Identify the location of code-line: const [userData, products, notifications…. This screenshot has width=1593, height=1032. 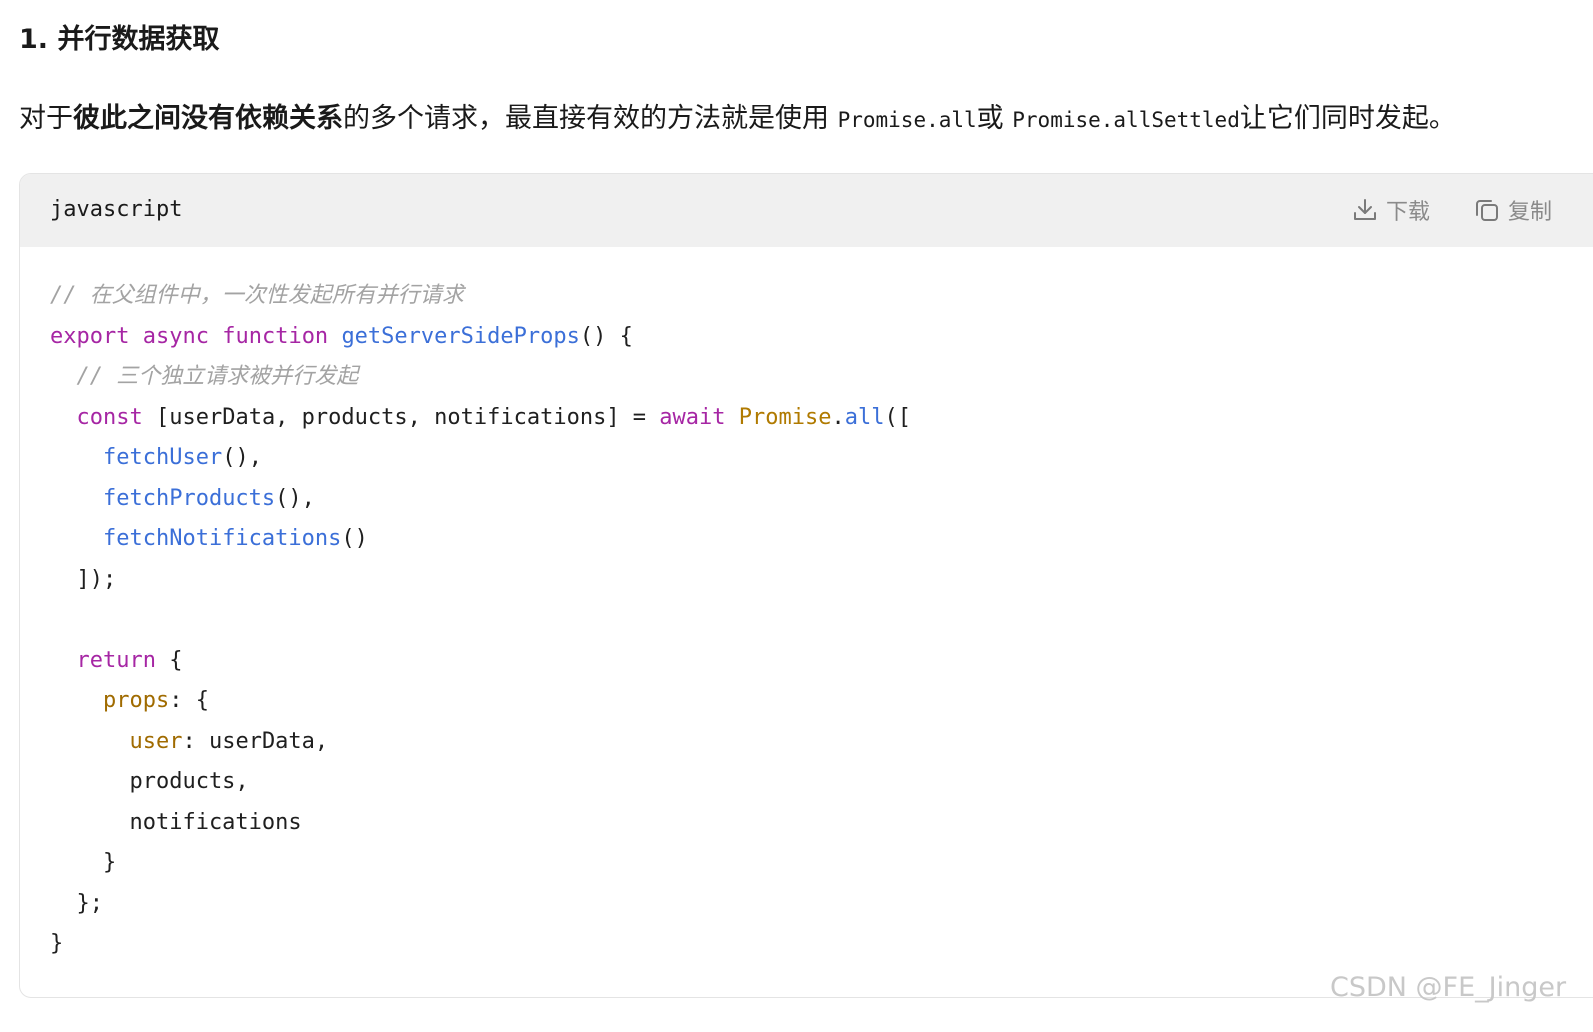
(481, 418).